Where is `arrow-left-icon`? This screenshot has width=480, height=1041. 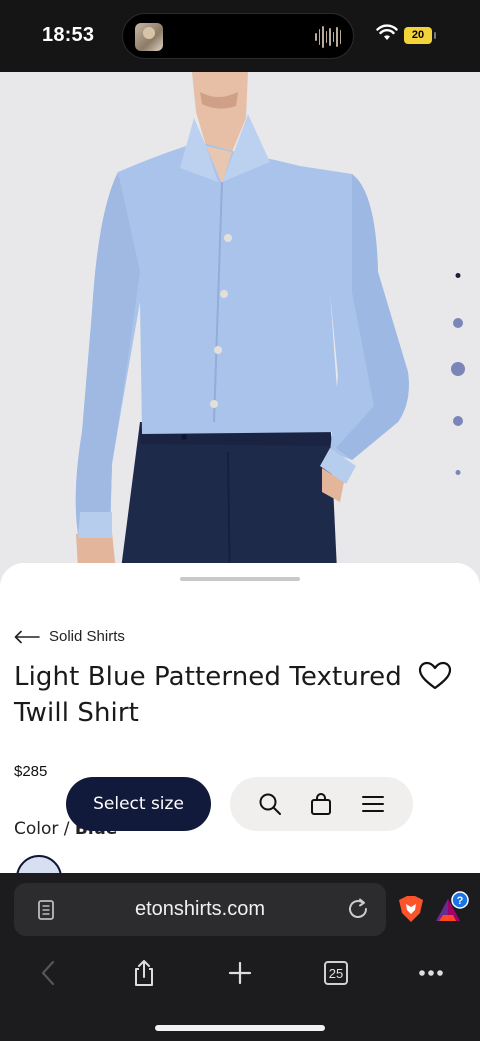 arrow-left-icon is located at coordinates (27, 636).